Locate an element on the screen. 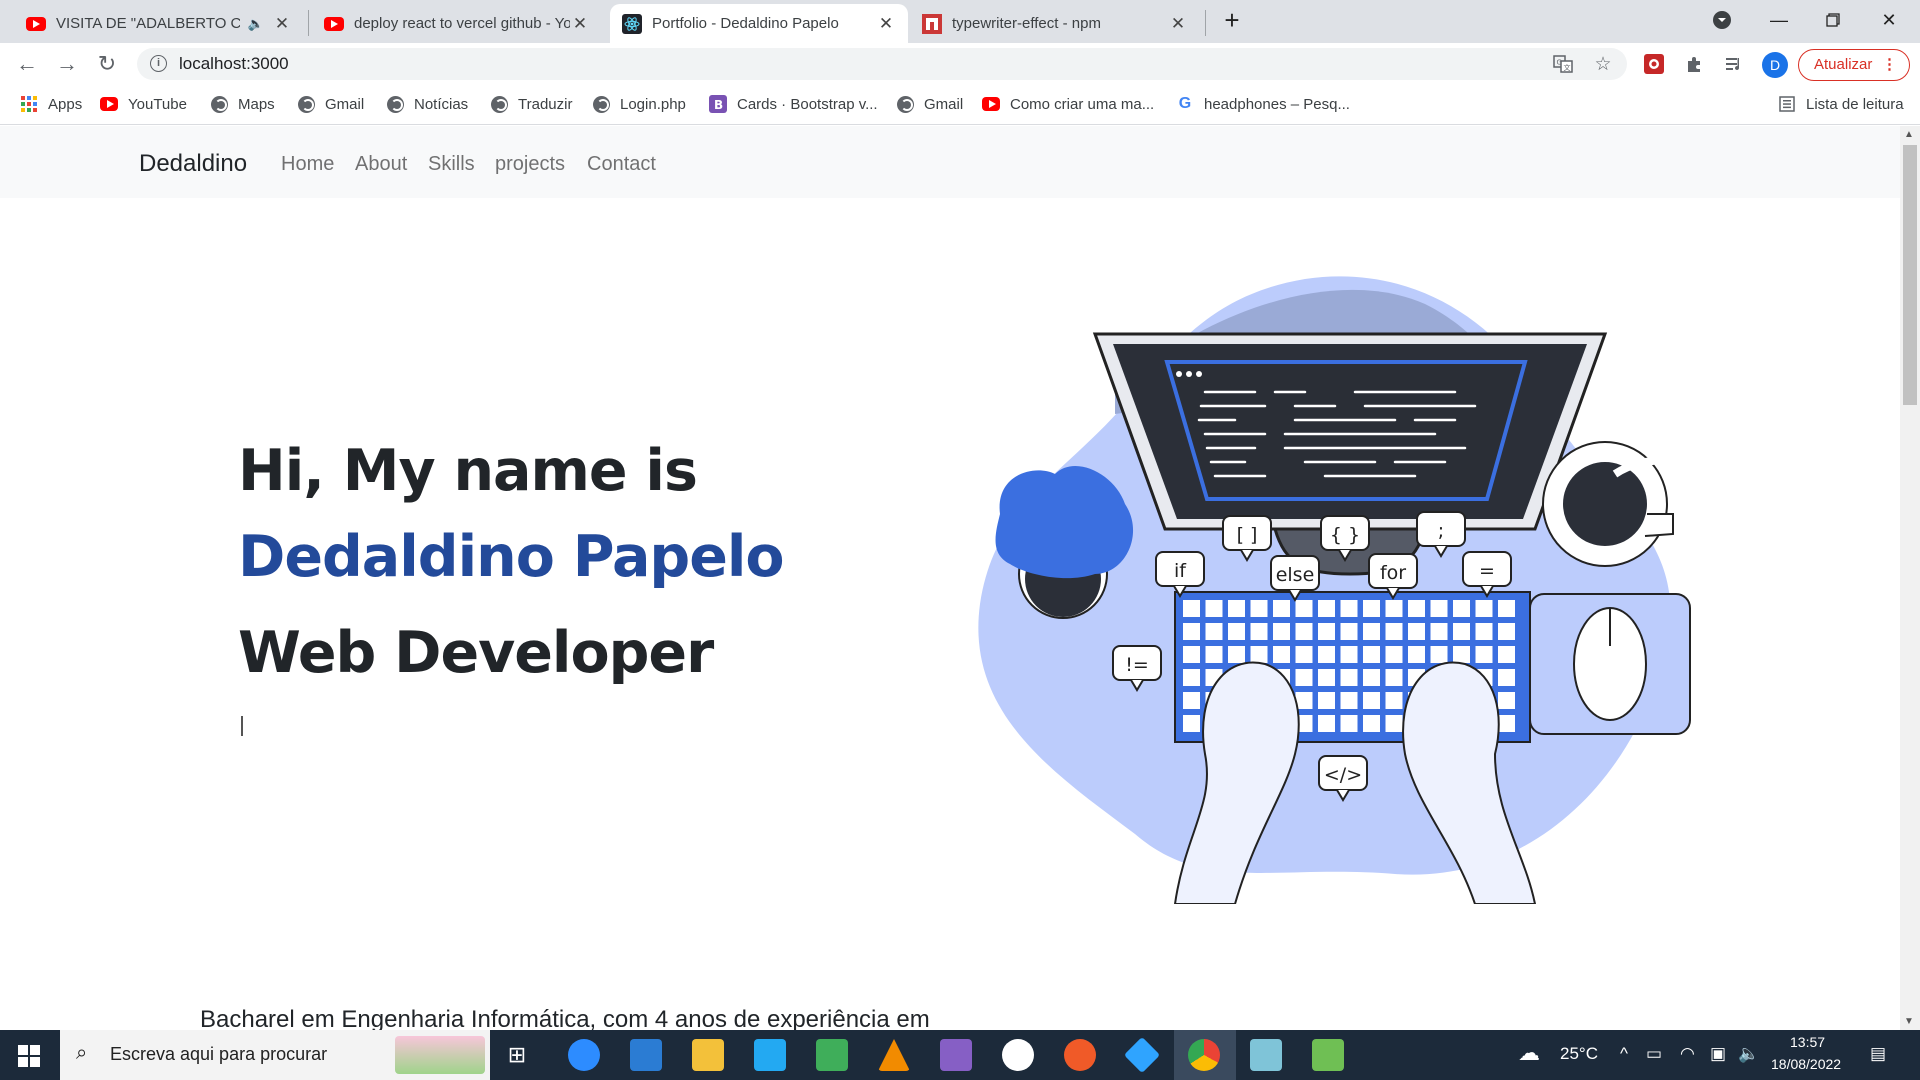  tab-portfolio: Portfolio - Dedaldino Papelo ✕ is located at coordinates (759, 23).